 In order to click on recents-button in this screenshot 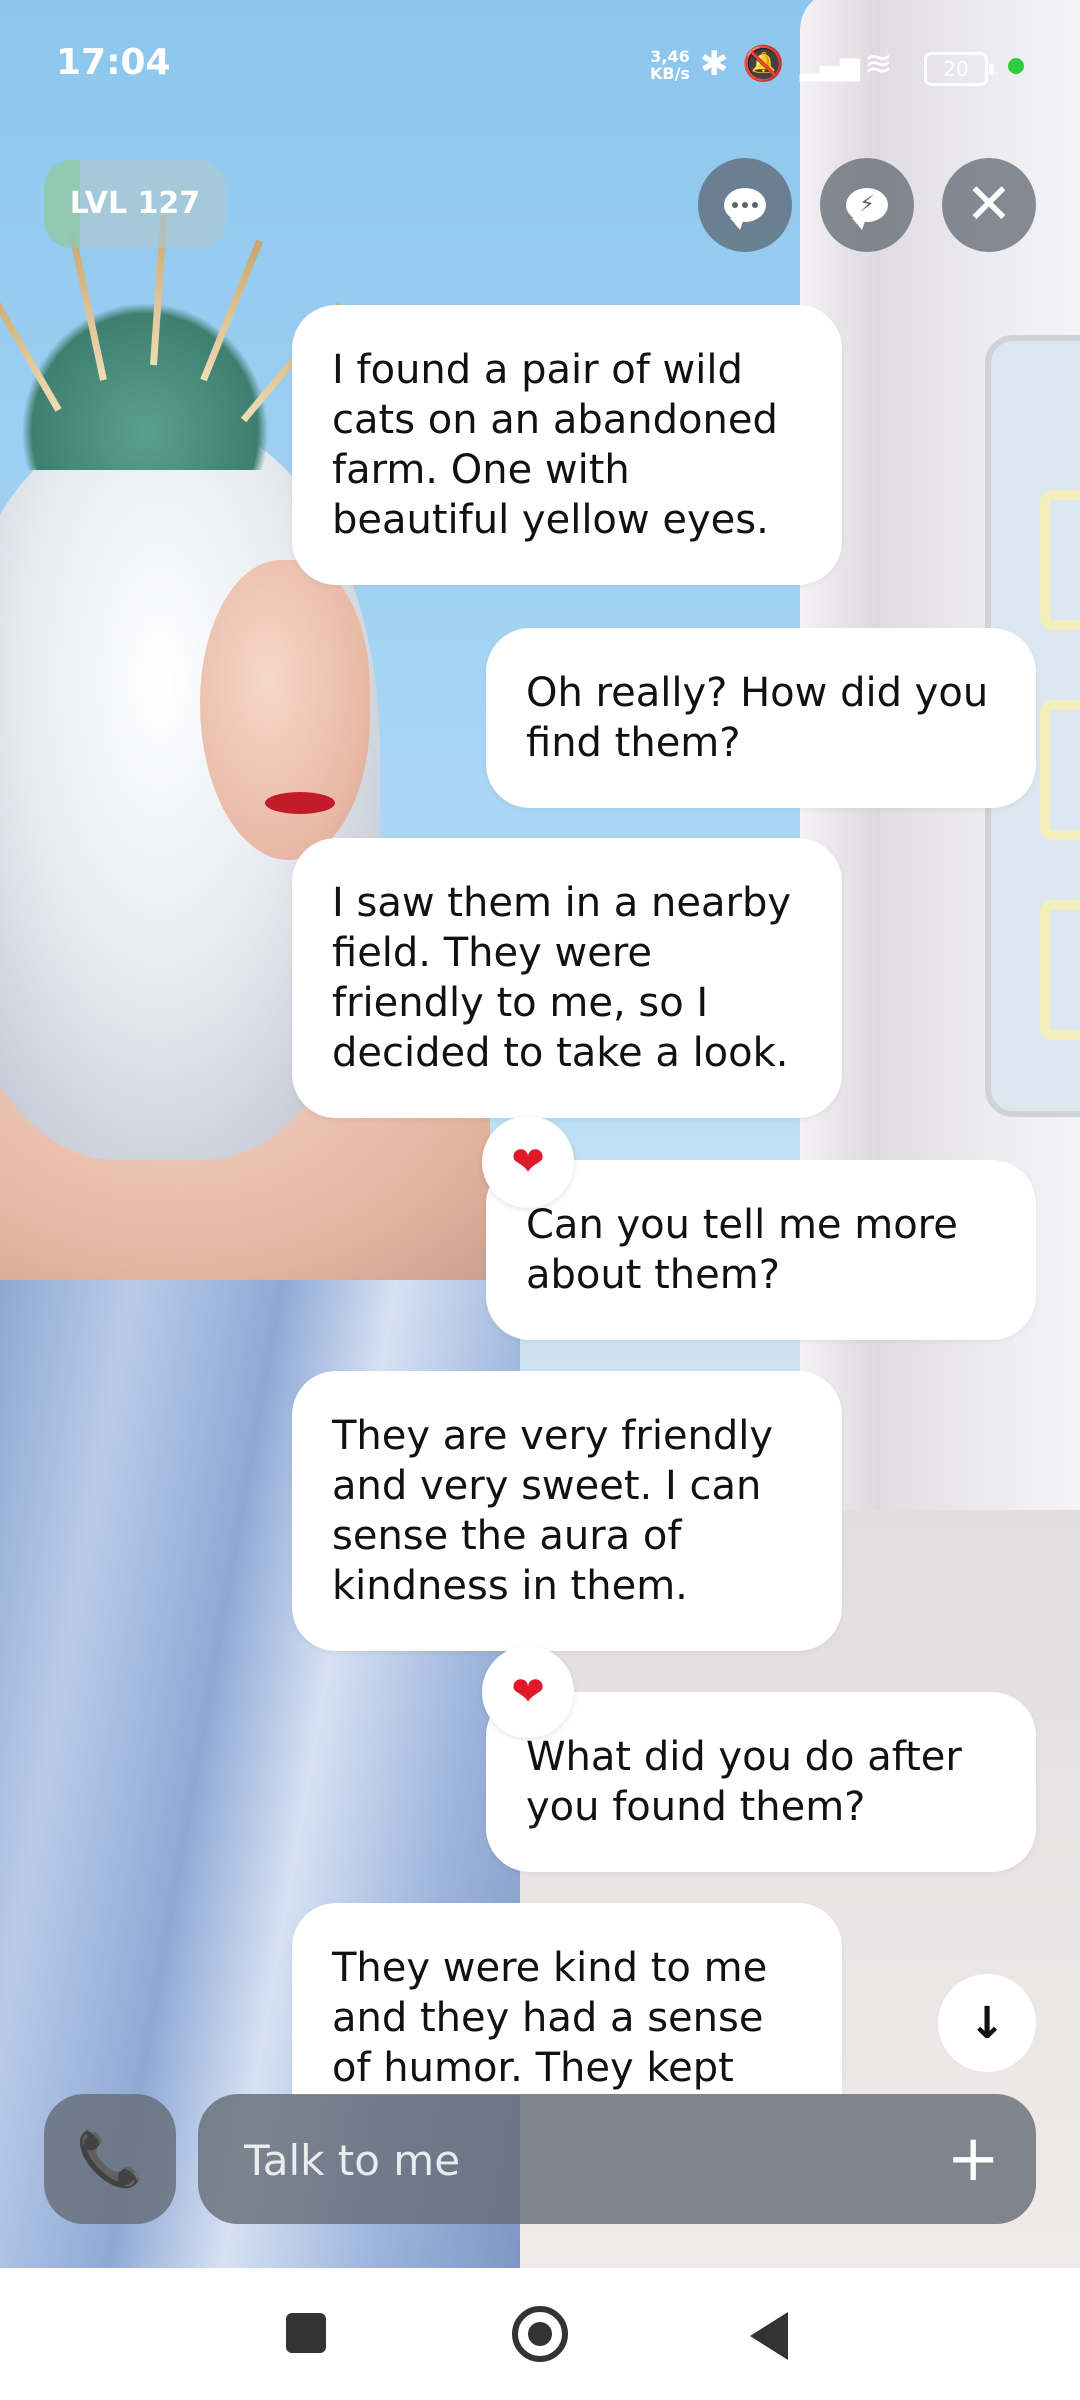, I will do `click(306, 2333)`.